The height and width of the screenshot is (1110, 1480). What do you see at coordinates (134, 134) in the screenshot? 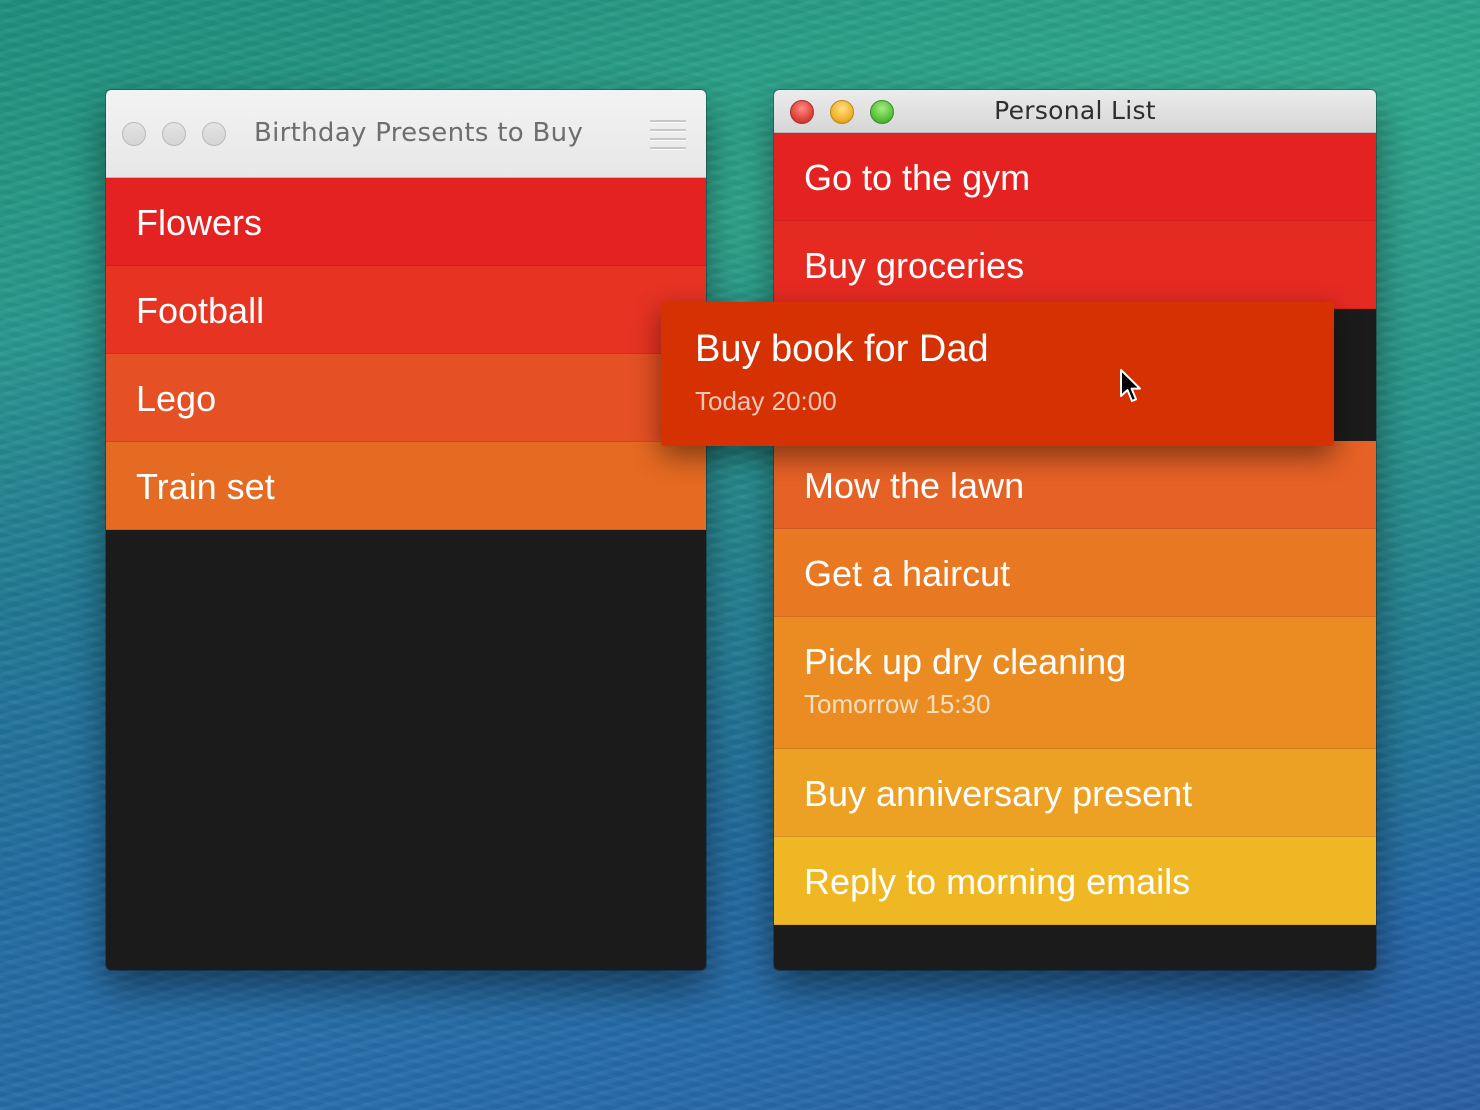
I see `close-button` at bounding box center [134, 134].